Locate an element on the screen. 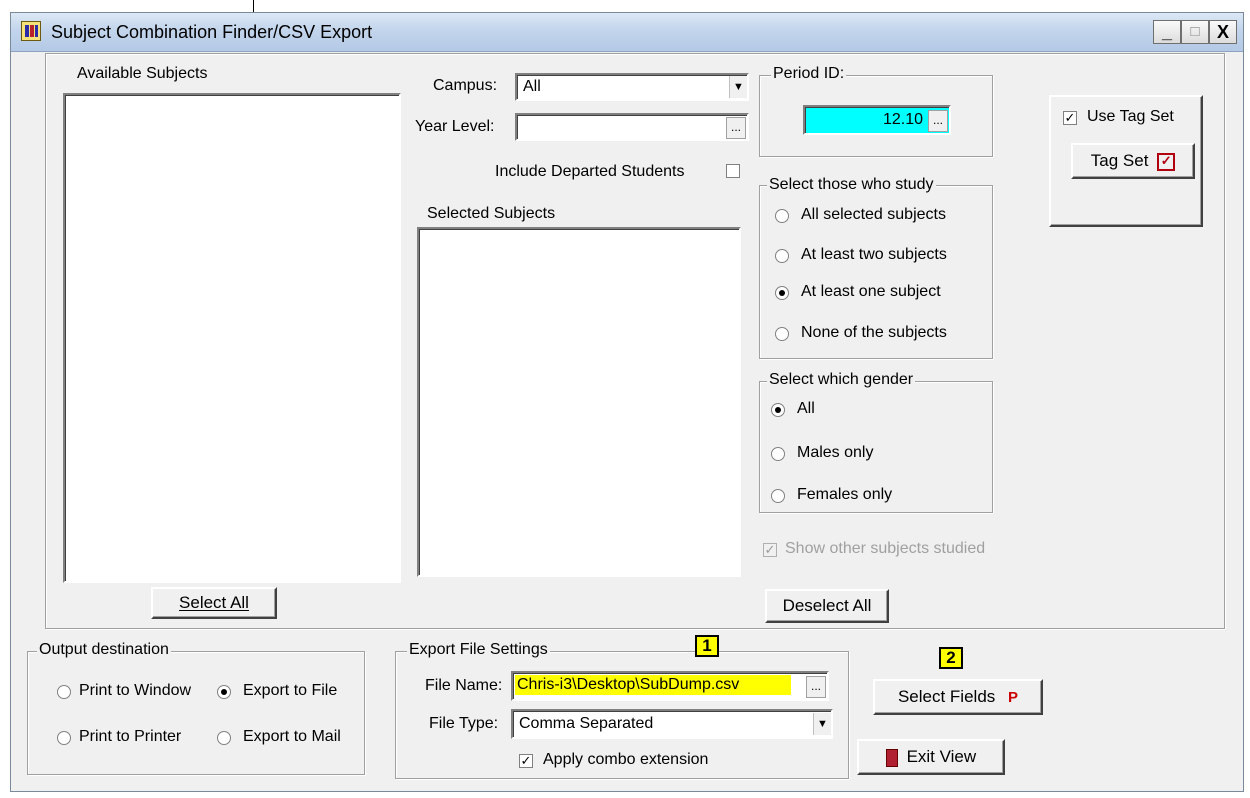  study-group-label: Select those who study is located at coordinates (851, 185).